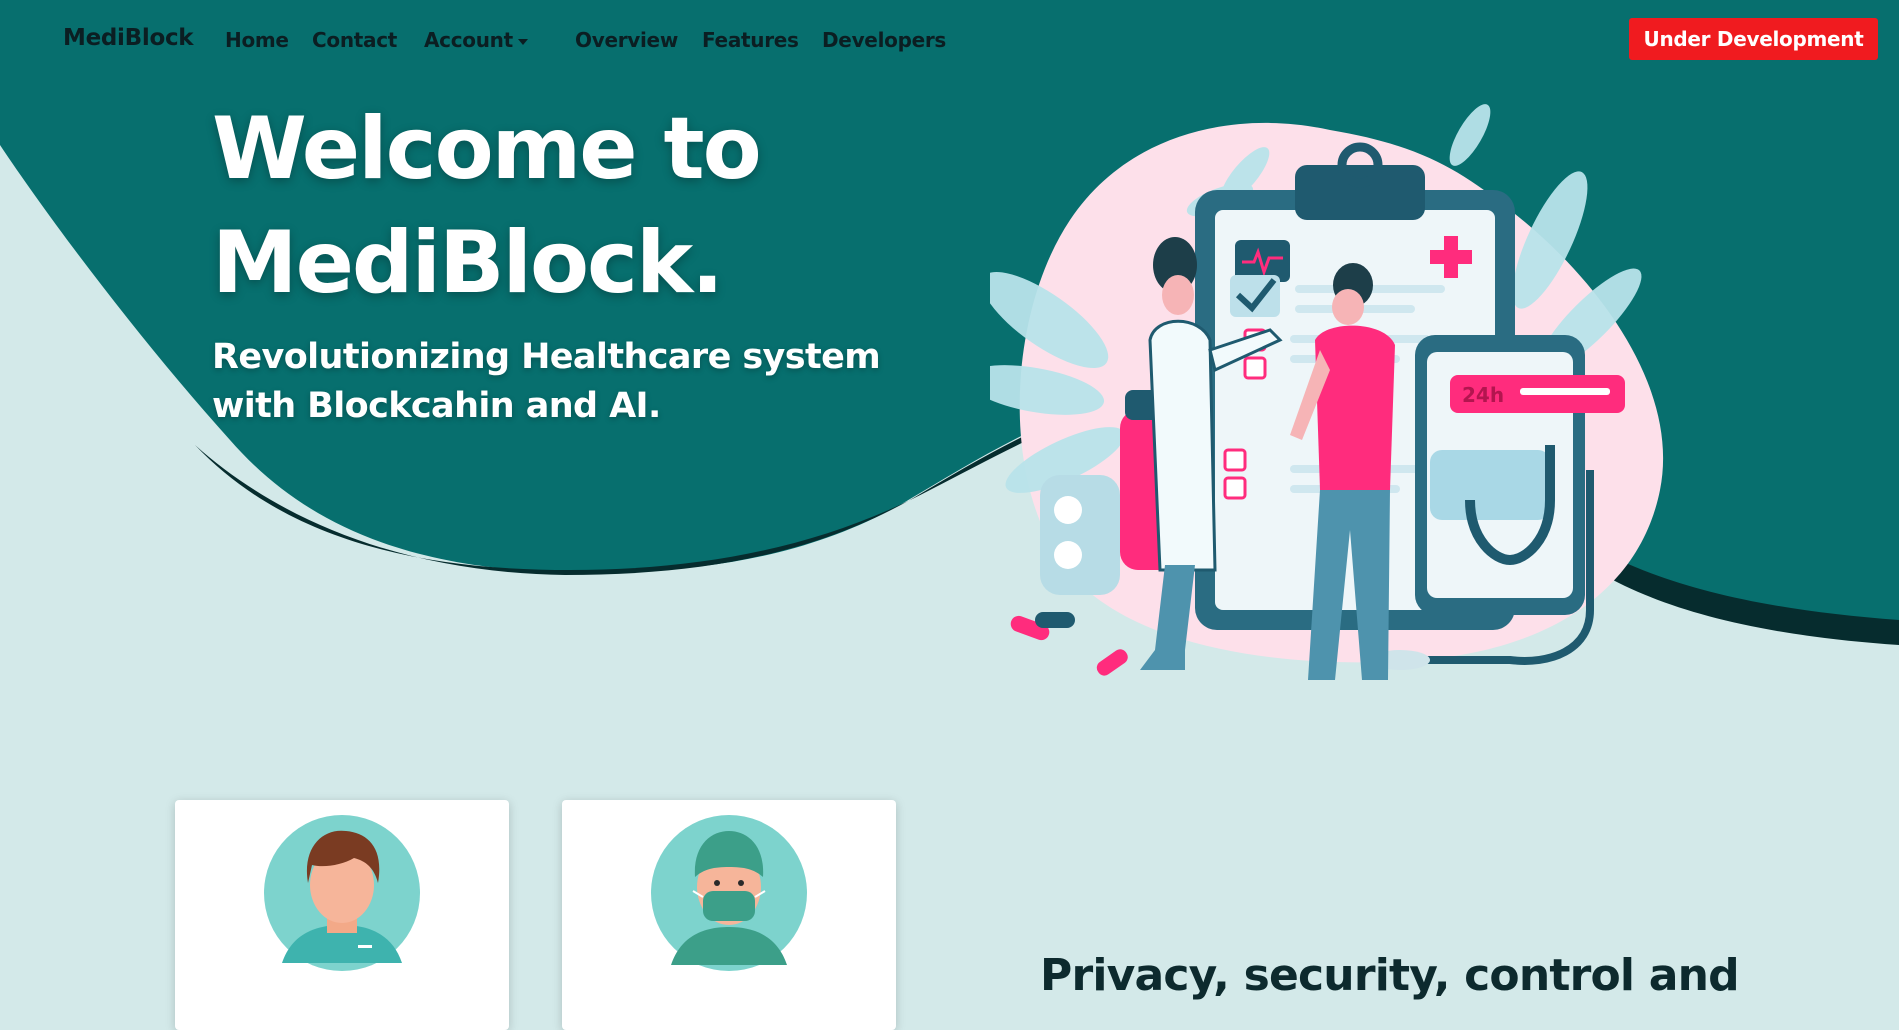  I want to click on brand-logo: MediBlock, so click(128, 38).